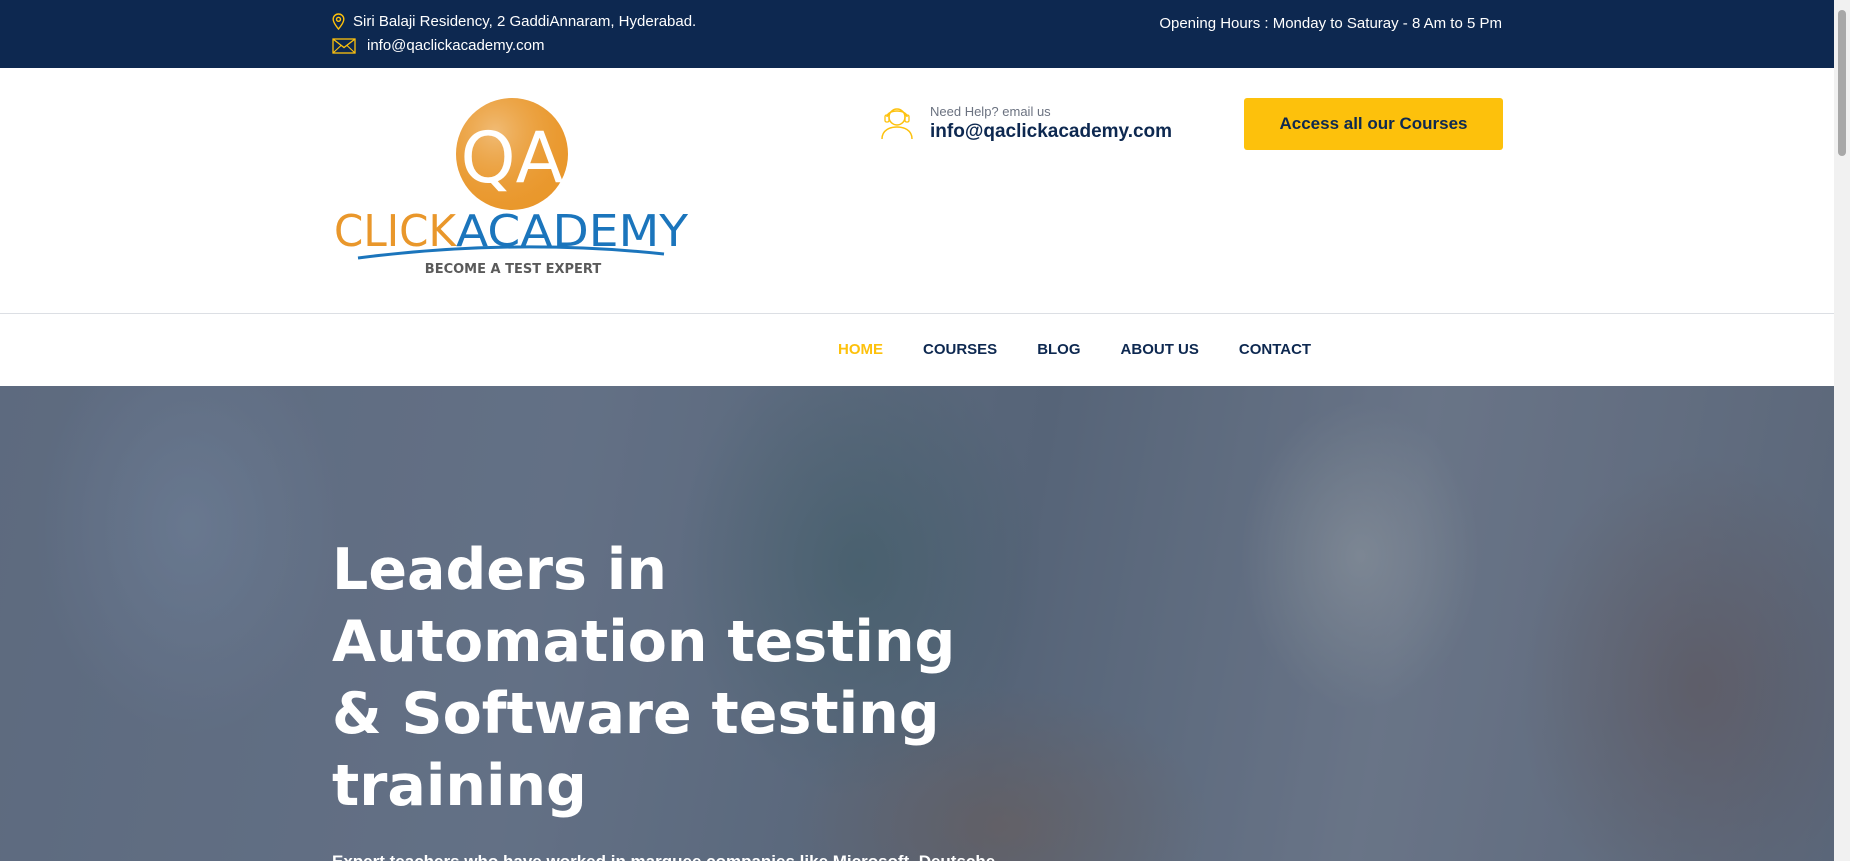  Describe the element at coordinates (644, 642) in the screenshot. I see `hero-title-line: Automation testing` at that location.